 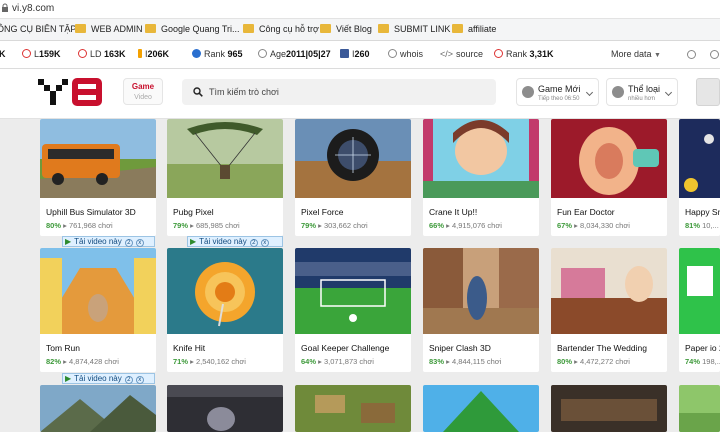 I want to click on seo-metric: Age2011|05|27, so click(x=294, y=54).